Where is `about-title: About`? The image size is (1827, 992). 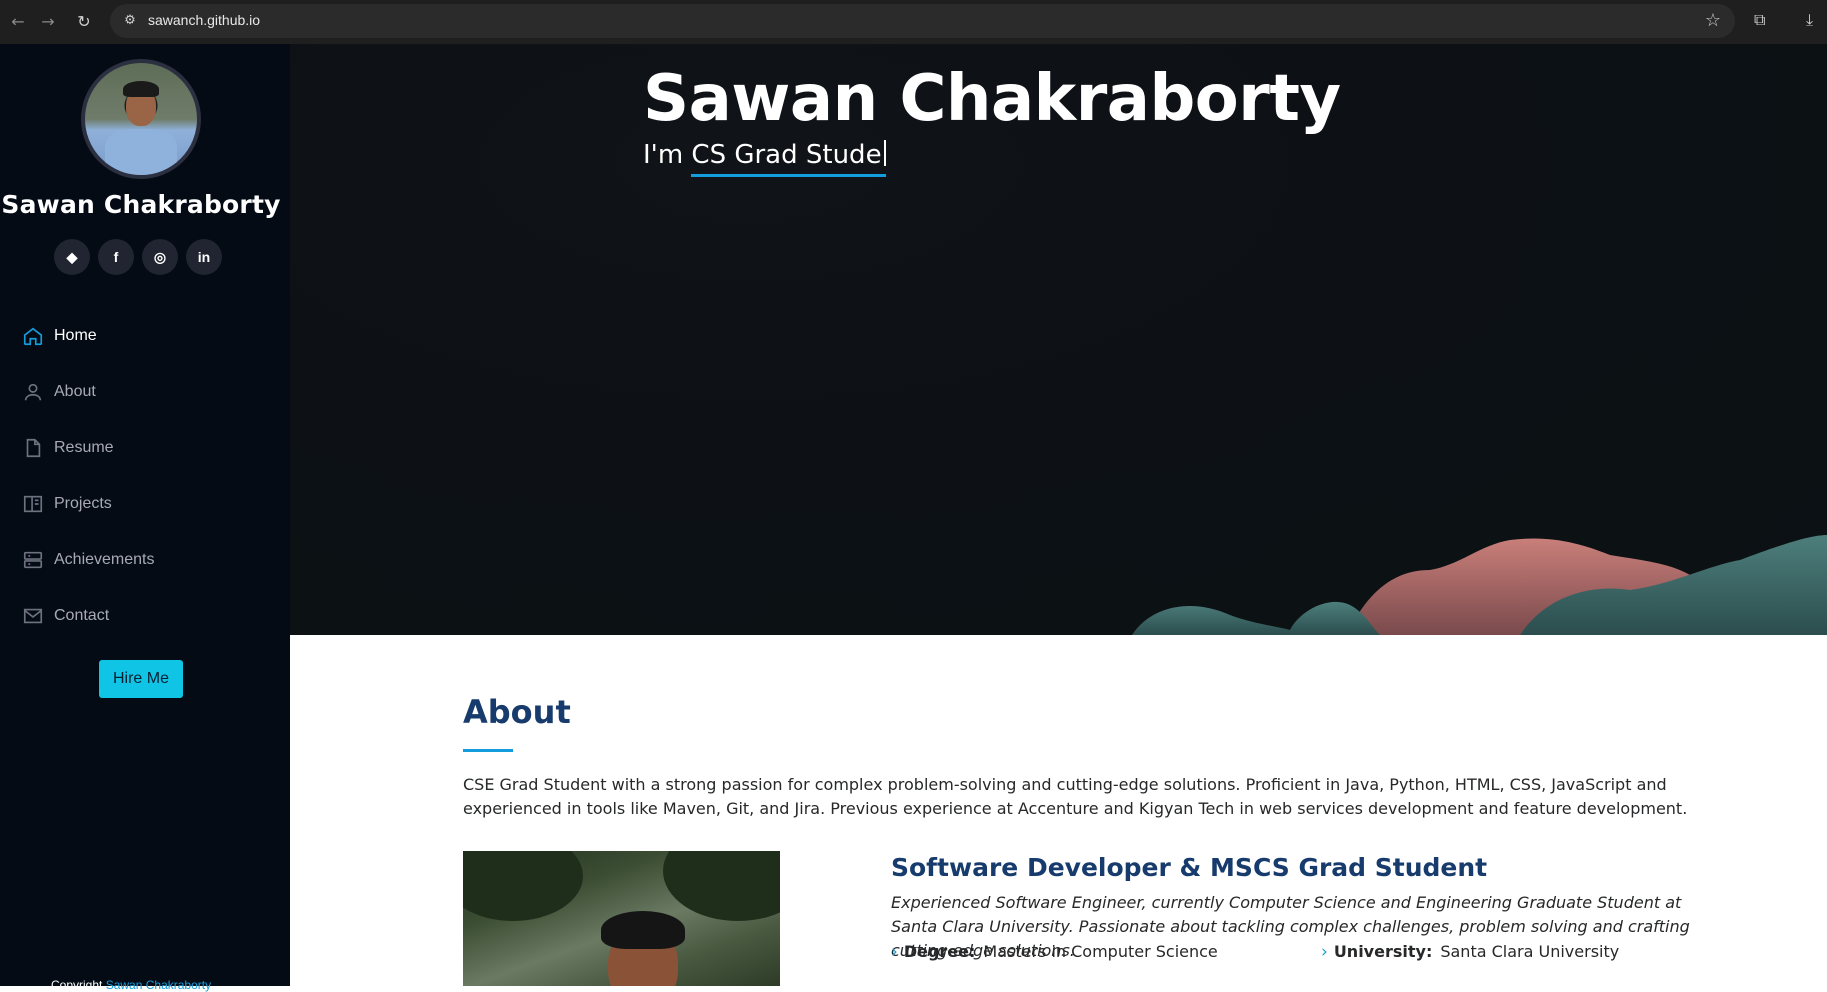
about-title: About is located at coordinates (517, 712).